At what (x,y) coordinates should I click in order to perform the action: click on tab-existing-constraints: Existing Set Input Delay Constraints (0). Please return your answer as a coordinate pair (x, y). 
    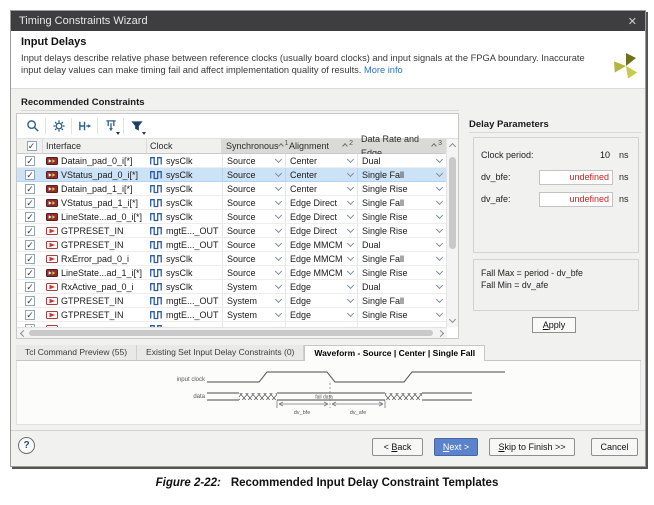
    Looking at the image, I should click on (221, 352).